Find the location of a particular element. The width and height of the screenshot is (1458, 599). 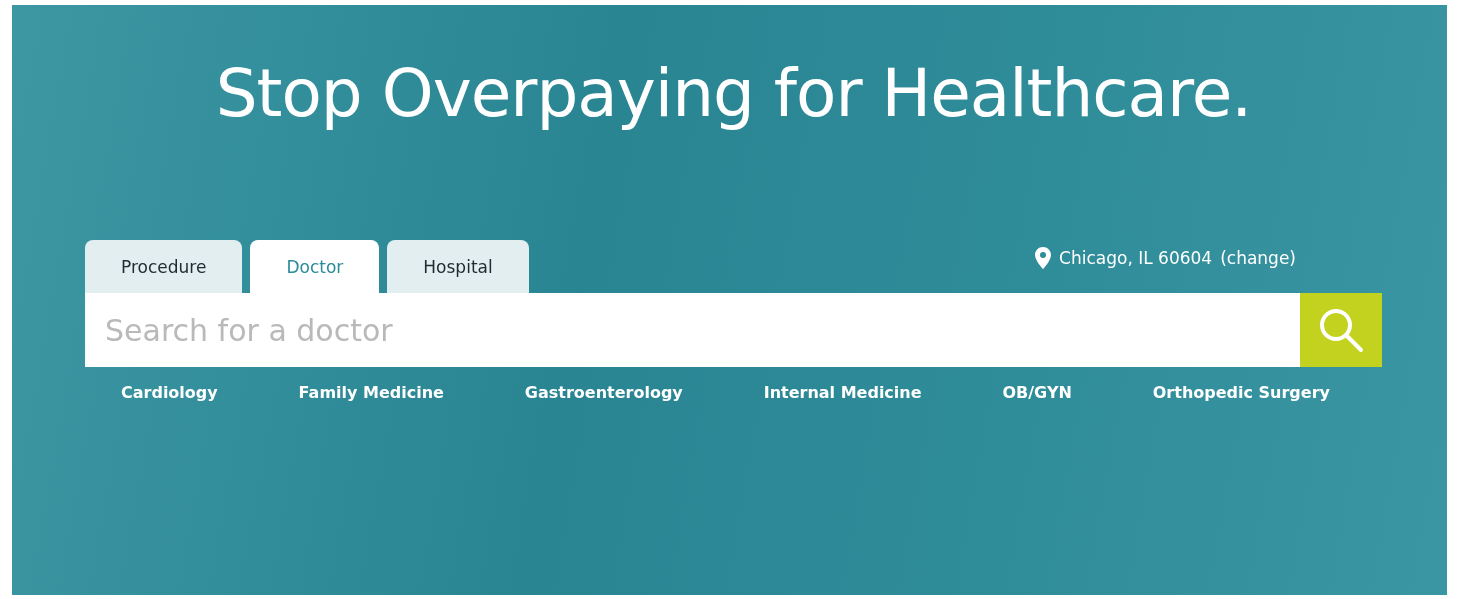

specialty-link: OB/GYN is located at coordinates (1037, 392).